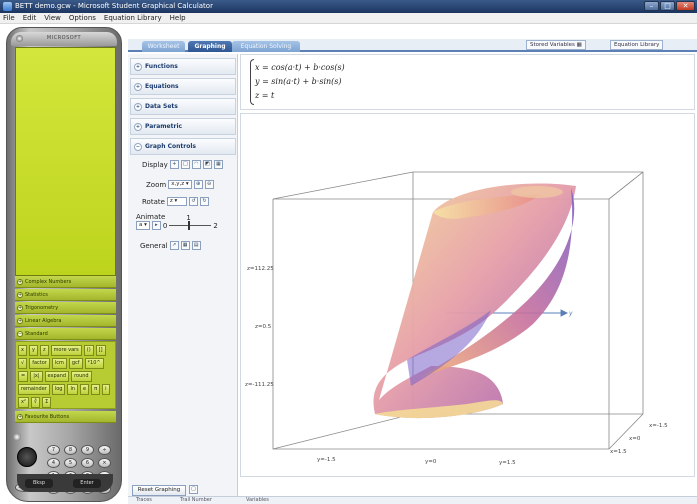 The image size is (697, 504). I want to click on keypad-key: ÷, so click(104, 450).